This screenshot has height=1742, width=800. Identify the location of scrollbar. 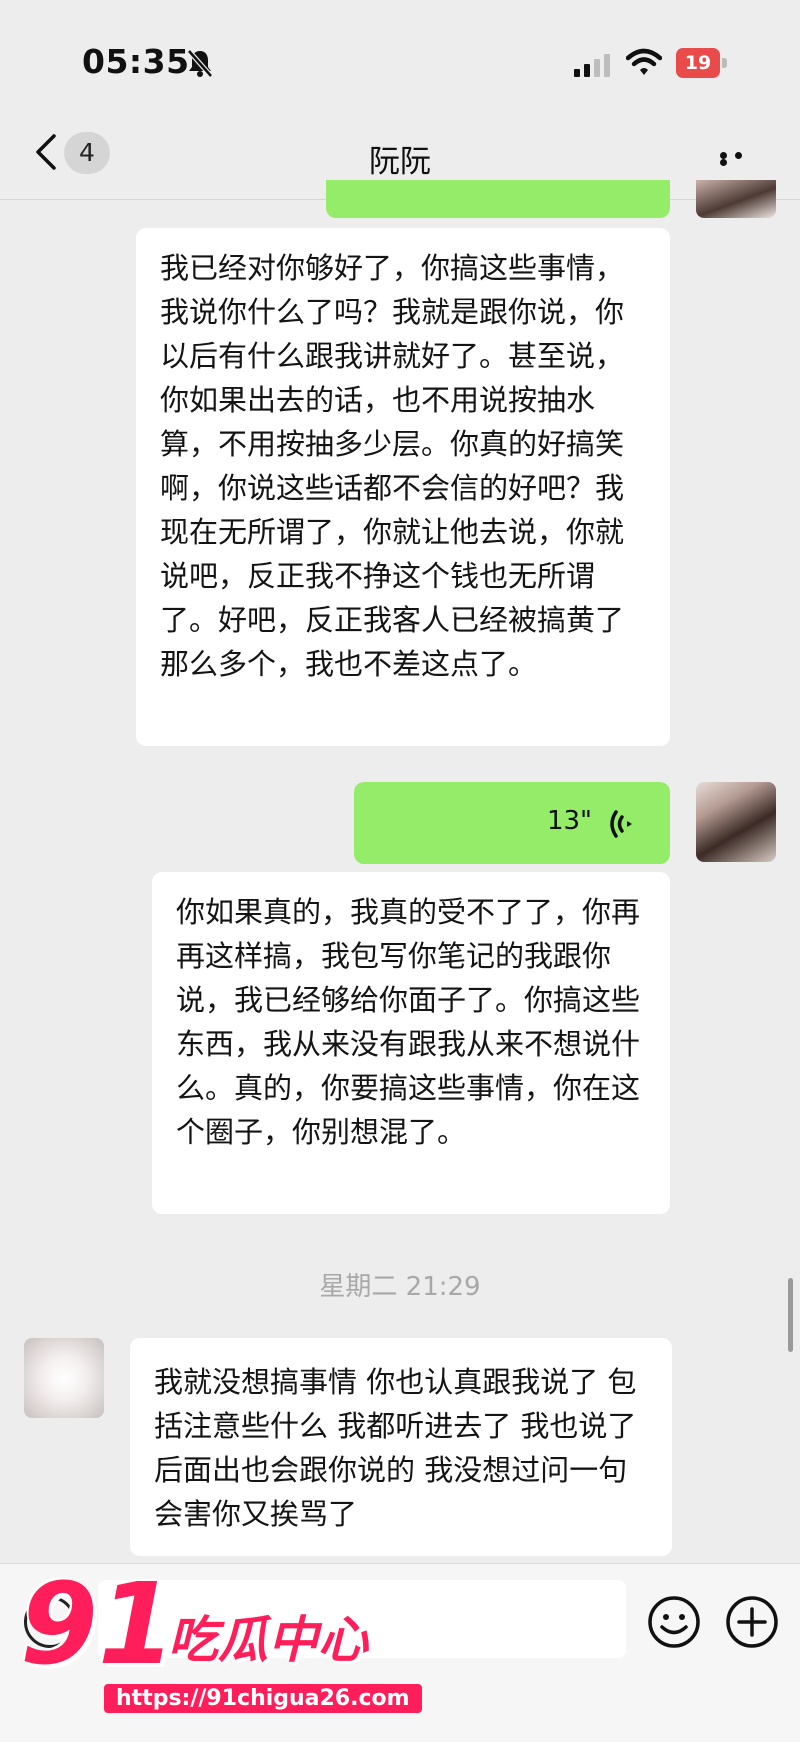
(790, 1315).